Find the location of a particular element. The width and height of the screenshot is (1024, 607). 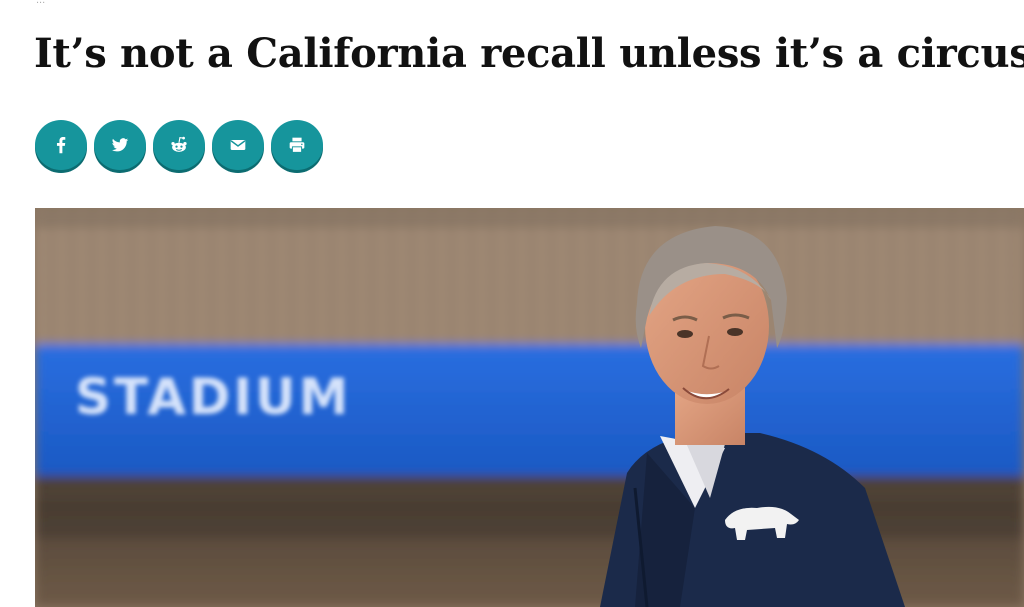

reddit-icon is located at coordinates (179, 144).